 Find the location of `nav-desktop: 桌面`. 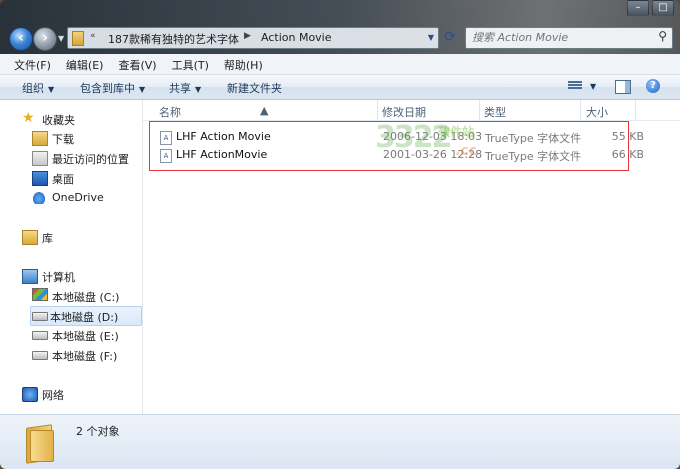

nav-desktop: 桌面 is located at coordinates (86, 178).